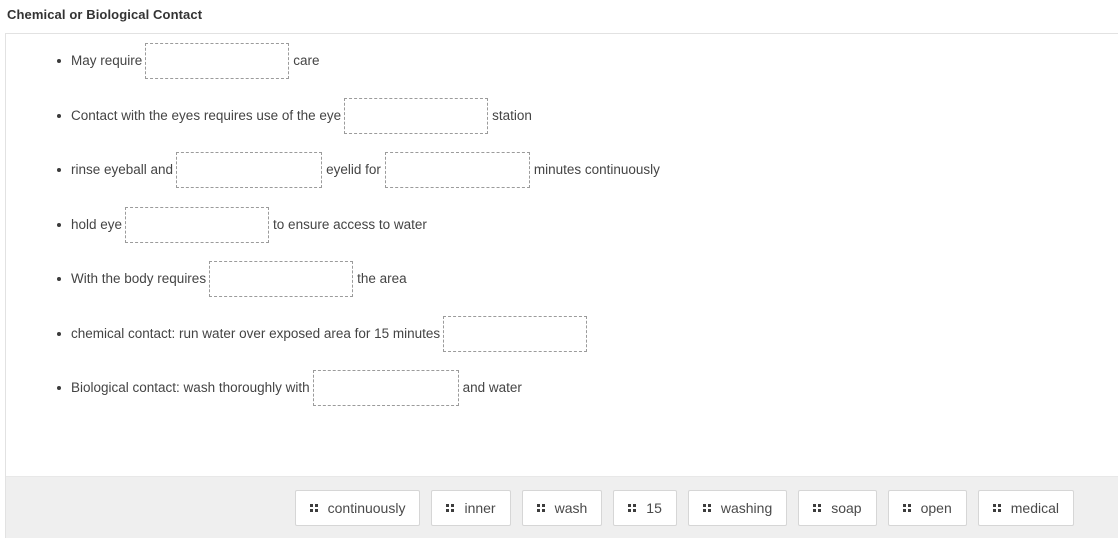 The height and width of the screenshot is (541, 1120). Describe the element at coordinates (936, 507) in the screenshot. I see `token-label: open` at that location.